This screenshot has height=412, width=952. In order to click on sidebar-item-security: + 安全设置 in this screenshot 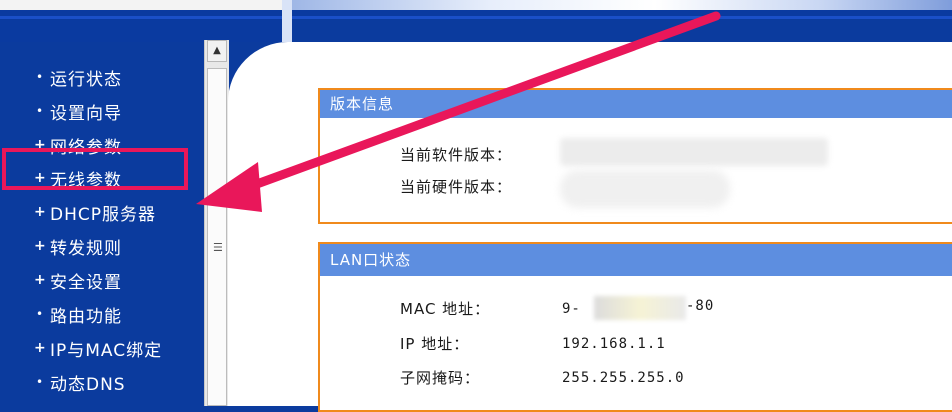, I will do `click(78, 280)`.